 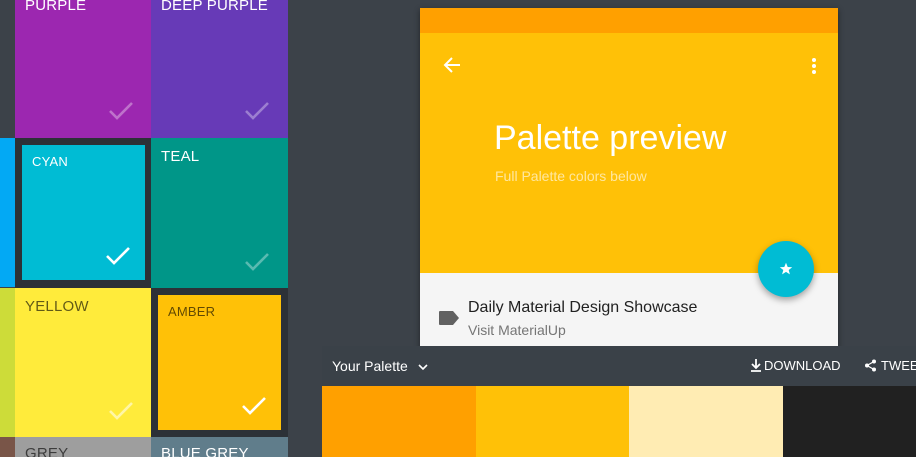 I want to click on color-strip-lime, so click(x=7, y=362).